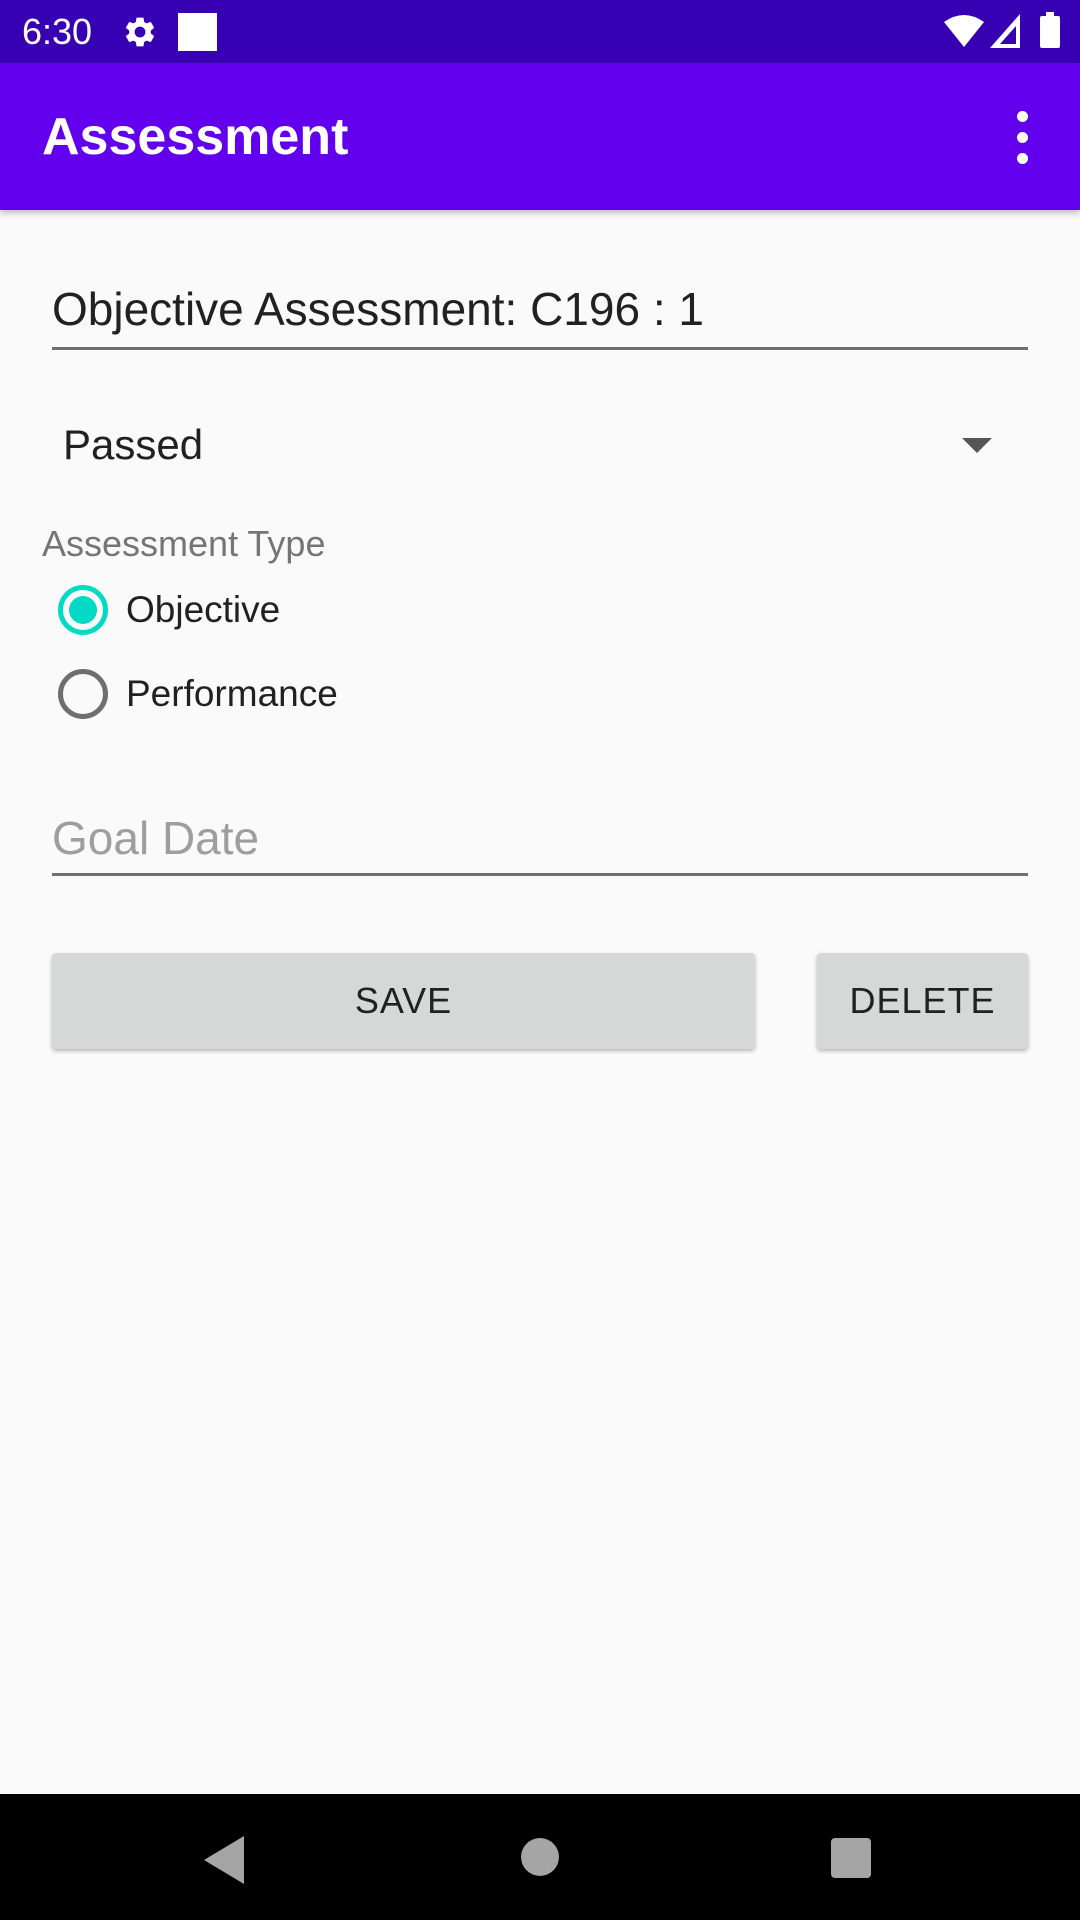  What do you see at coordinates (1005, 31) in the screenshot?
I see `signal-icon` at bounding box center [1005, 31].